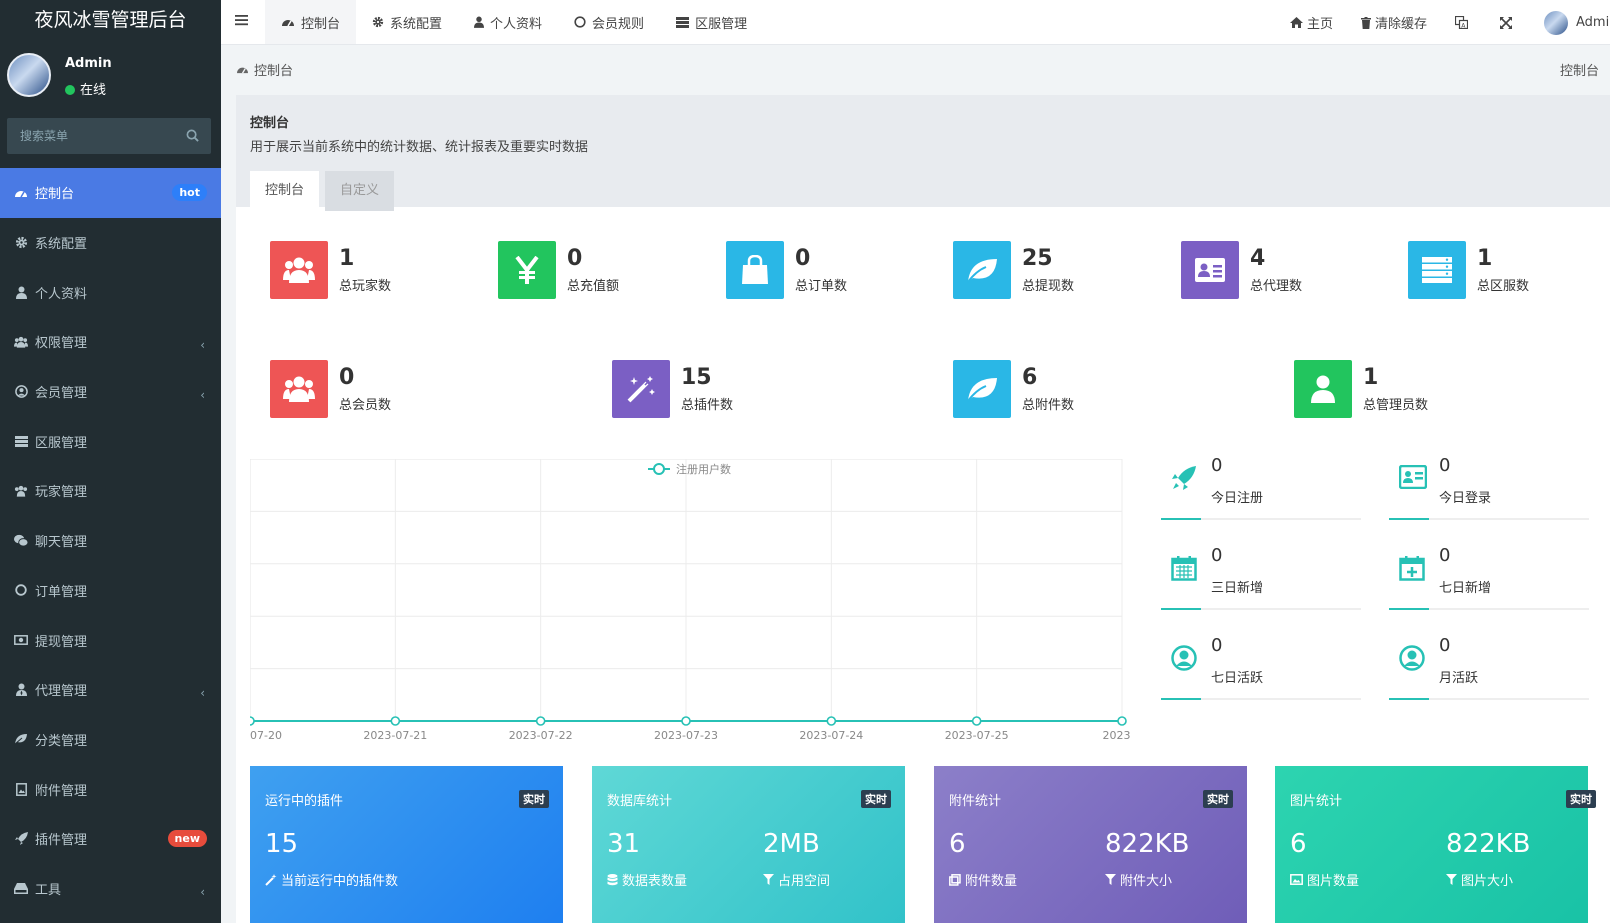 This screenshot has height=923, width=1610. Describe the element at coordinates (110, 690) in the screenshot. I see `sidebar-item-agents: 代理管理 ‹` at that location.